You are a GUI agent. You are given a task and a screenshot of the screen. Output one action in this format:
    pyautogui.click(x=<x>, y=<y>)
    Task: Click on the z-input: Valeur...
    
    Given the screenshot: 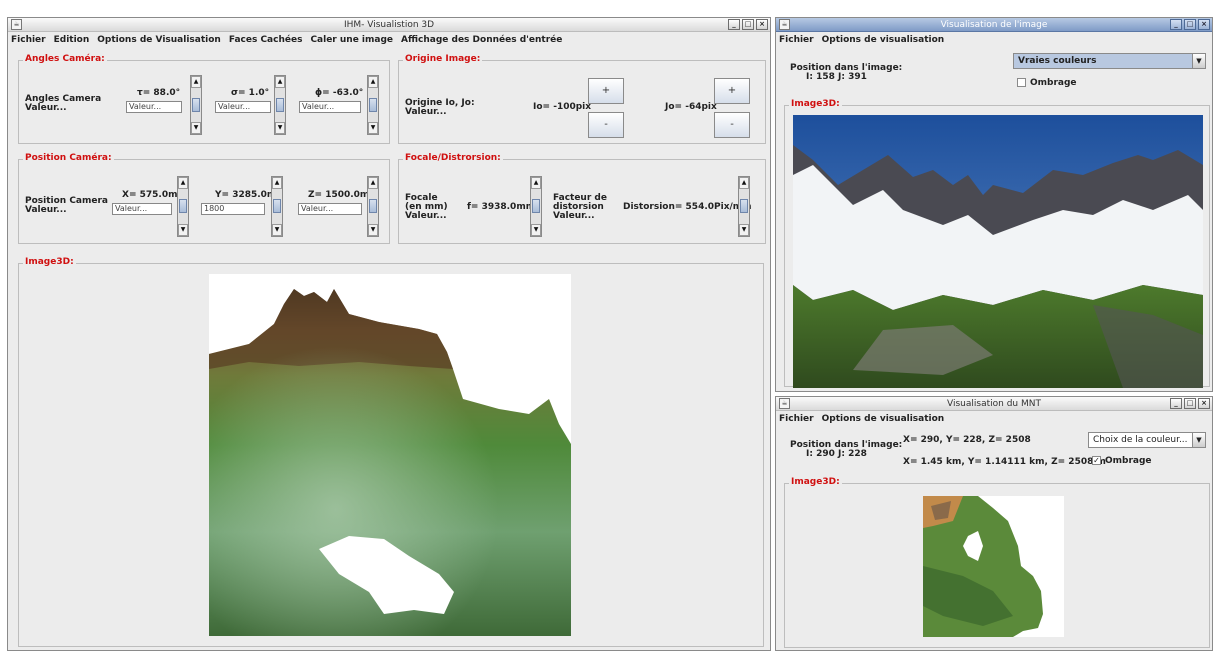 What is the action you would take?
    pyautogui.click(x=330, y=209)
    